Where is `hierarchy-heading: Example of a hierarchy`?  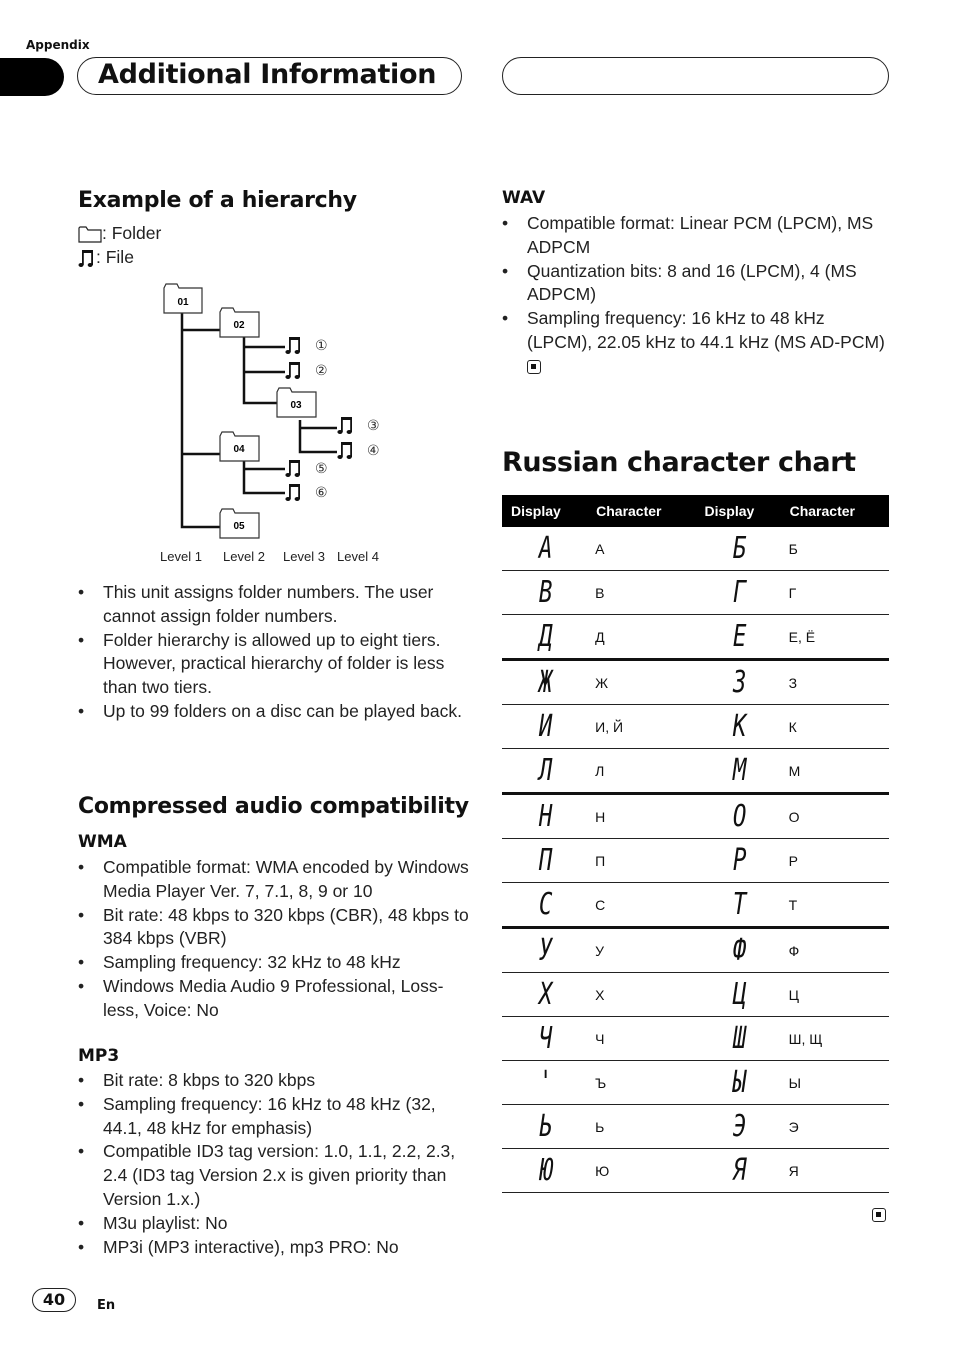
hierarchy-heading: Example of a hierarchy is located at coordinates (217, 200).